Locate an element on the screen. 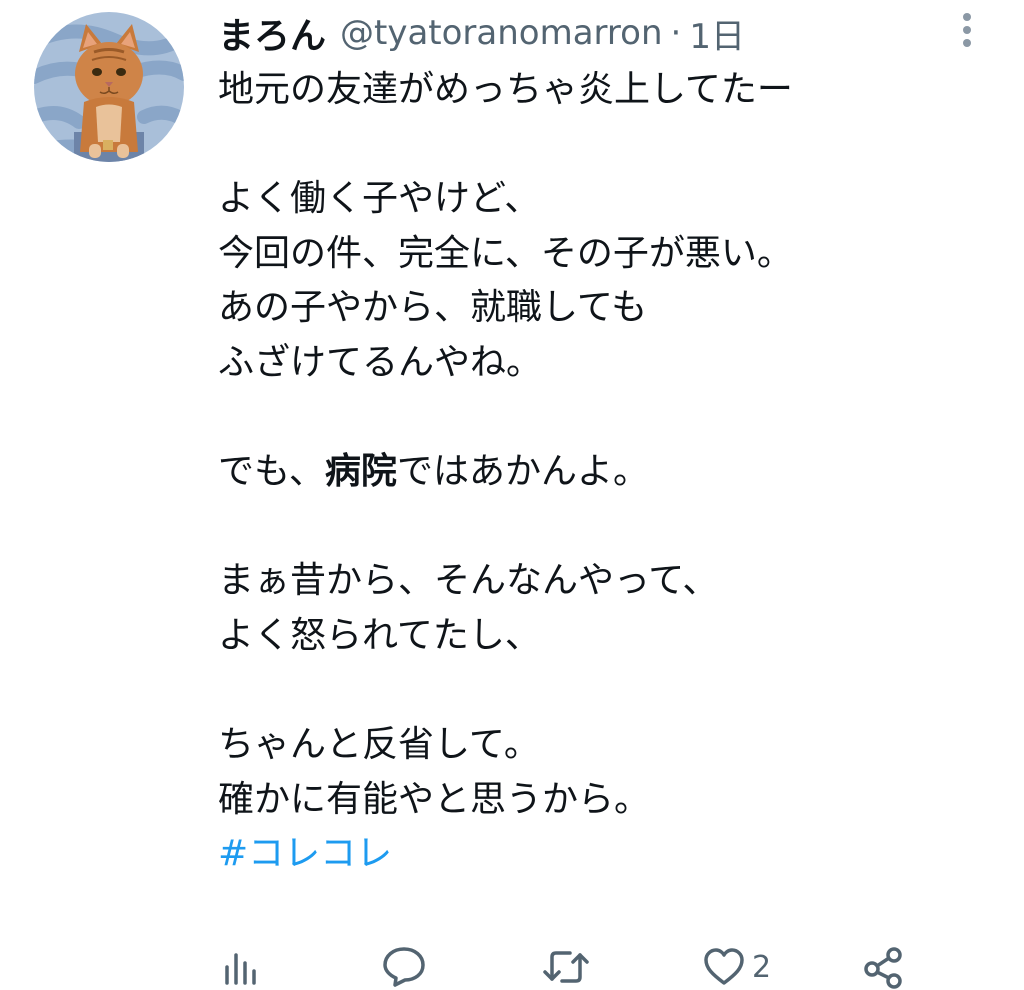  reply-button is located at coordinates (404, 967).